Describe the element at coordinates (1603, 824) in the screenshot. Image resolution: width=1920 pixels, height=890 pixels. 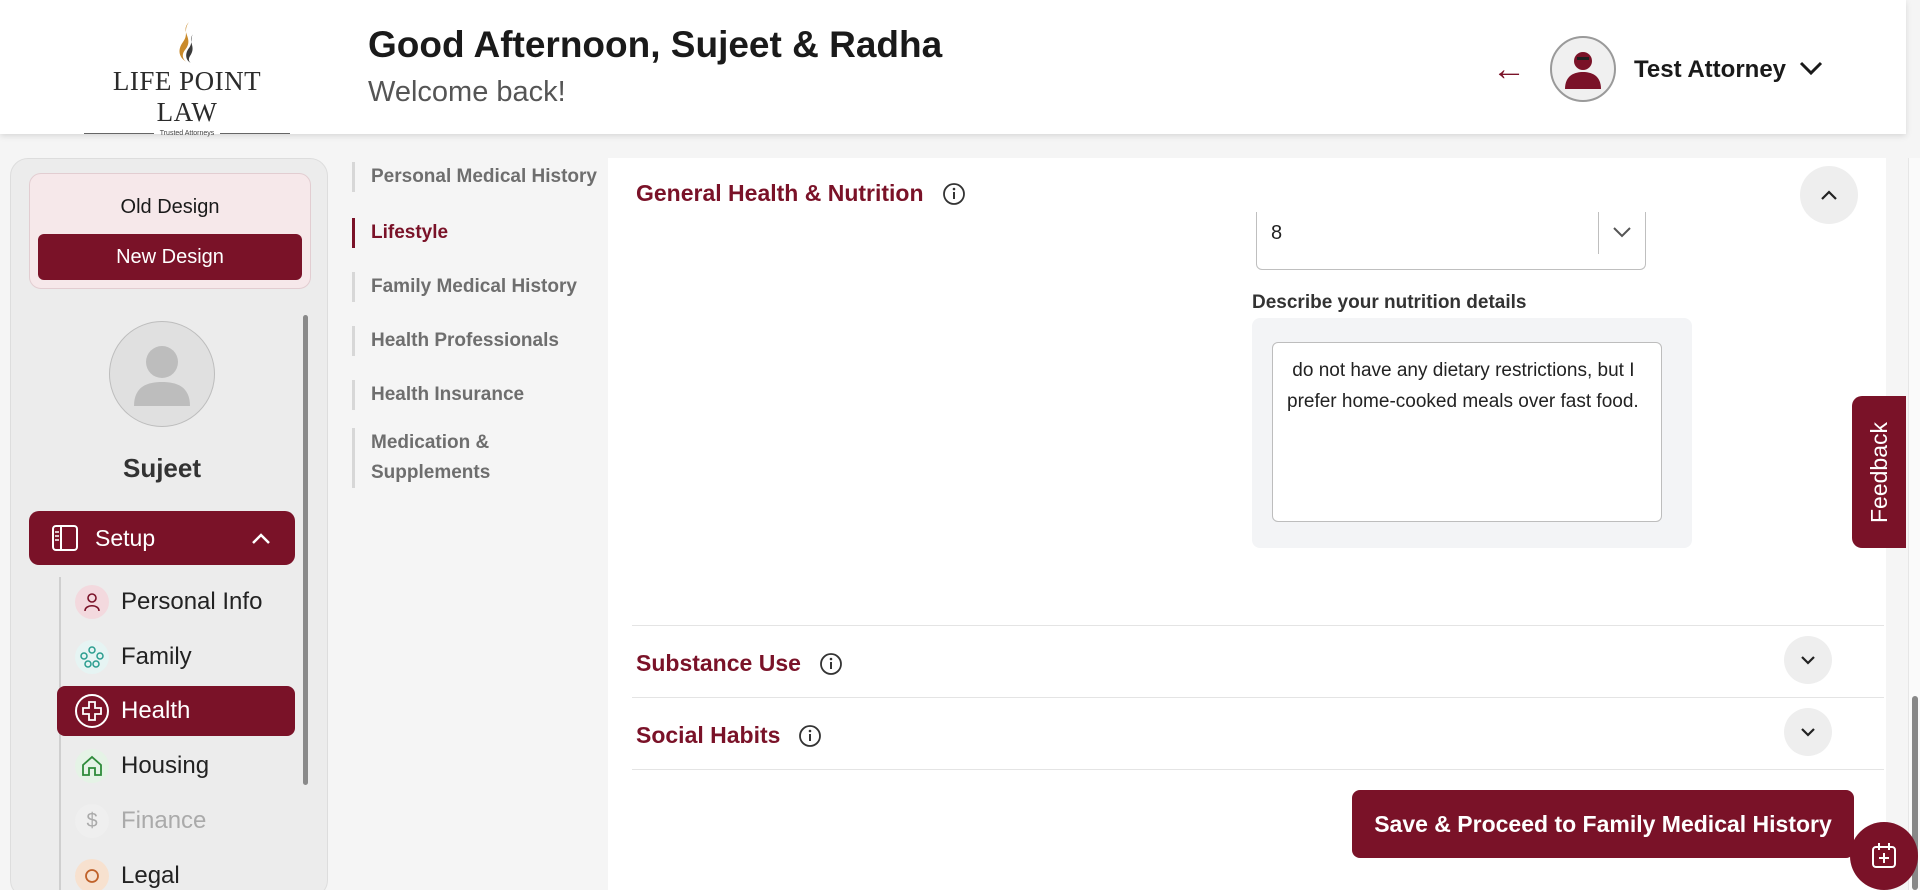
I see `save-and-proceed-button: Save & Proceed to Family Medical History` at that location.